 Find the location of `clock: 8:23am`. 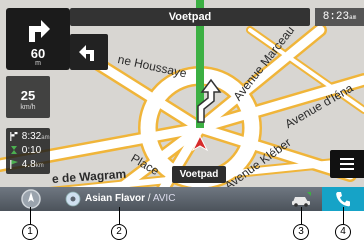

clock: 8:23am is located at coordinates (339, 17).